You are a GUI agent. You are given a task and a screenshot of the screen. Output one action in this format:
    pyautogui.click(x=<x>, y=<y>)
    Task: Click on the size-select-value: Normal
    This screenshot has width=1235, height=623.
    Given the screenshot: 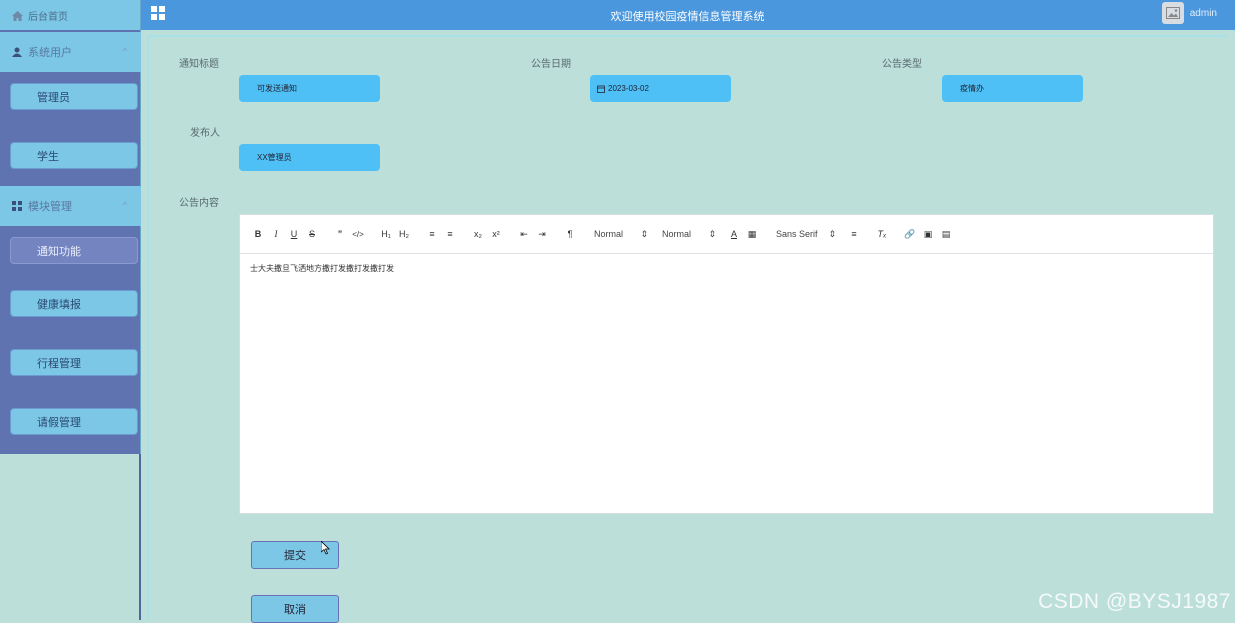 What is the action you would take?
    pyautogui.click(x=676, y=234)
    